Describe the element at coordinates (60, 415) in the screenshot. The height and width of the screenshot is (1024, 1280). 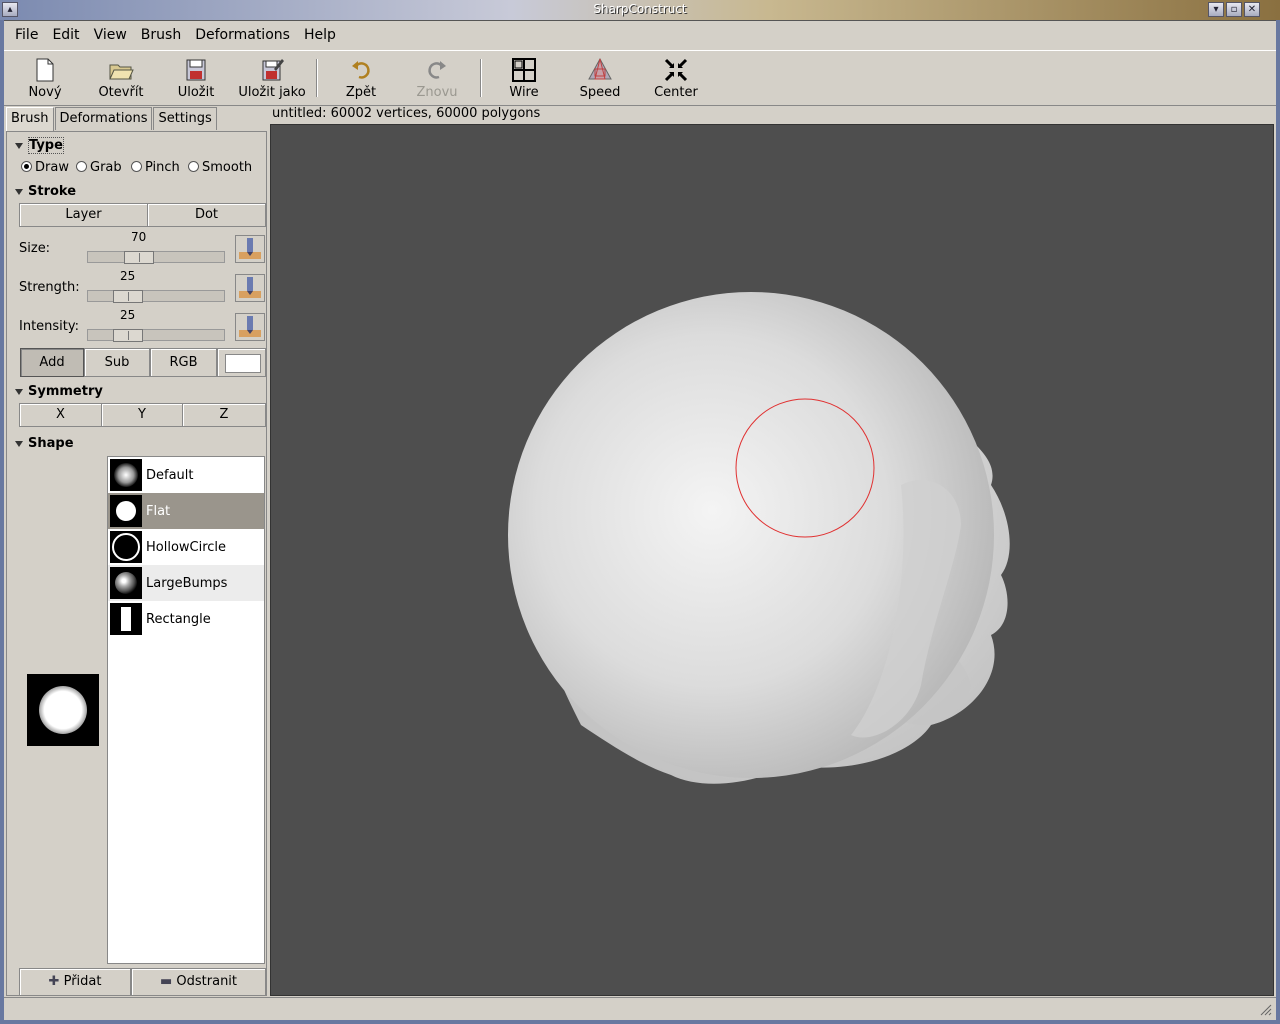
I see `symmetry-x-button: X` at that location.